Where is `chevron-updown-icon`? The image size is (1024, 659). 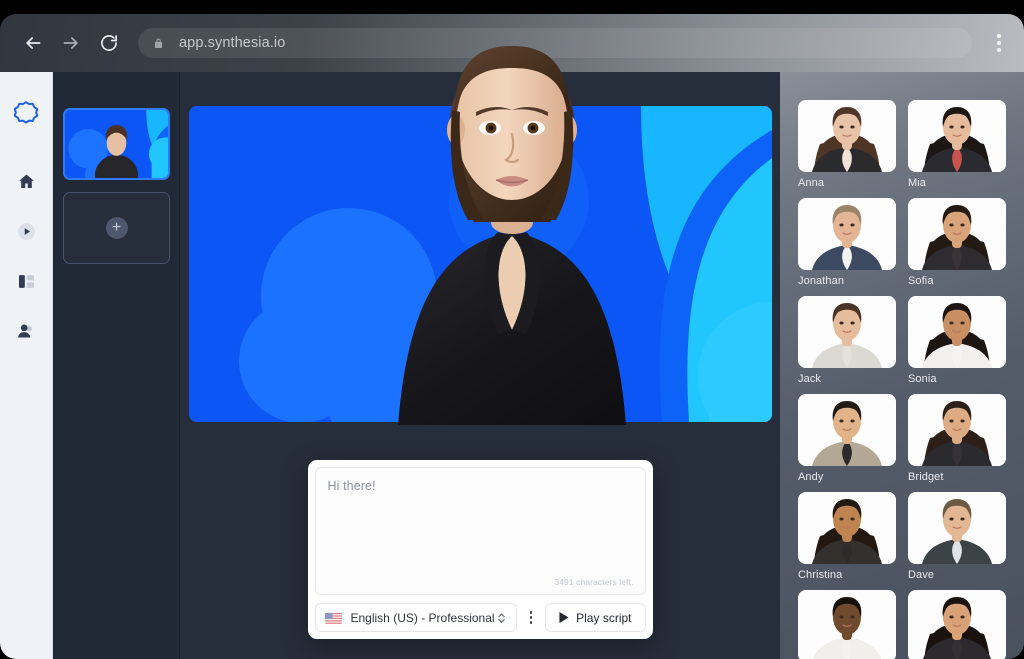 chevron-updown-icon is located at coordinates (501, 618).